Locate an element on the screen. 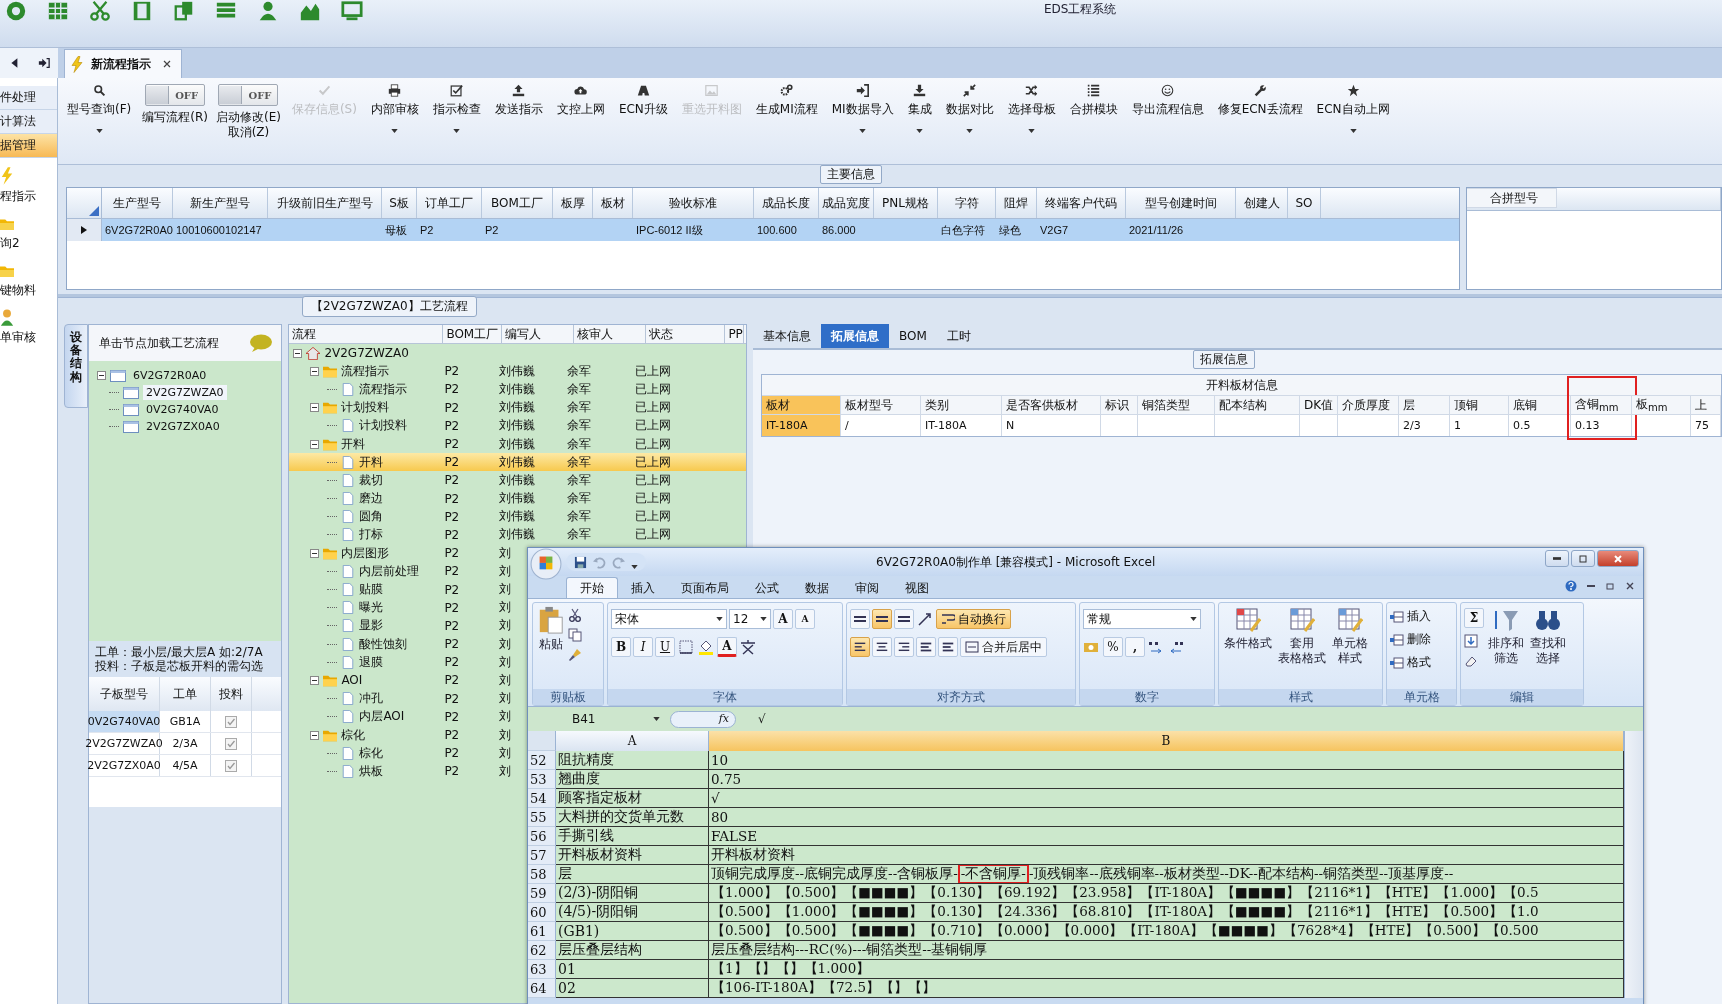 The image size is (1722, 1004). ring-icon is located at coordinates (16, 11).